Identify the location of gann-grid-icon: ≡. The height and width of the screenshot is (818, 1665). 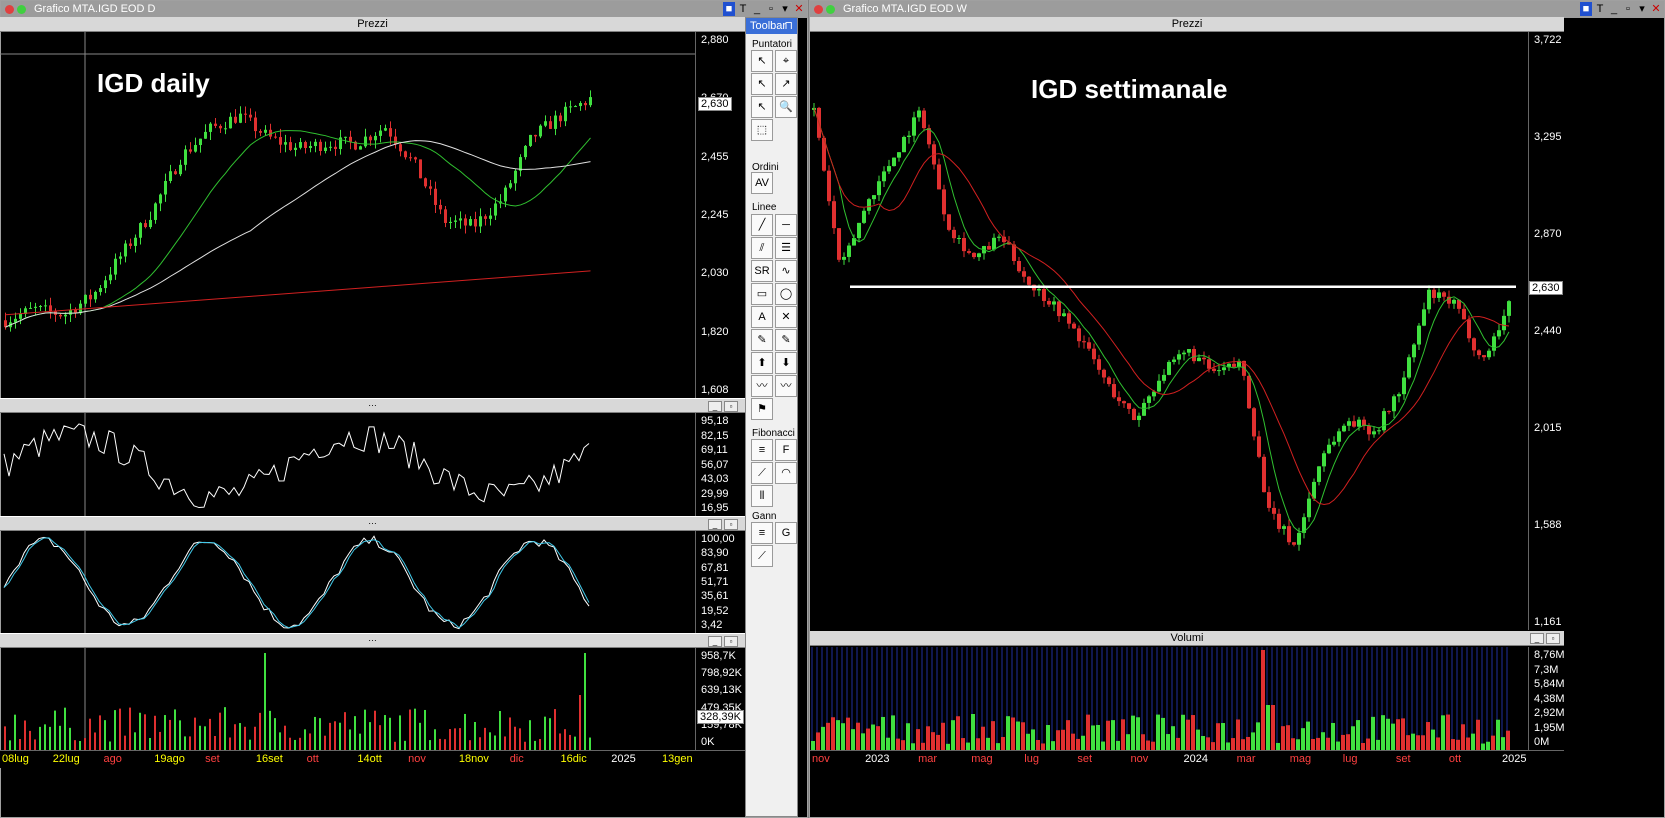
(762, 533).